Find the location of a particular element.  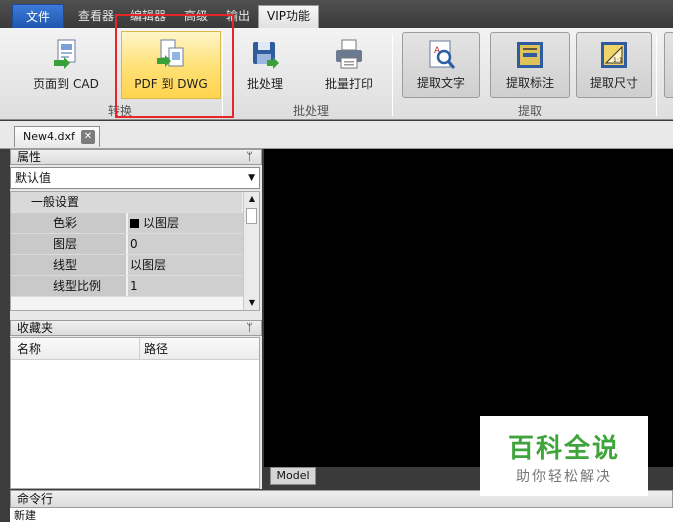

batch-print-label: 批量打印 is located at coordinates (348, 84).